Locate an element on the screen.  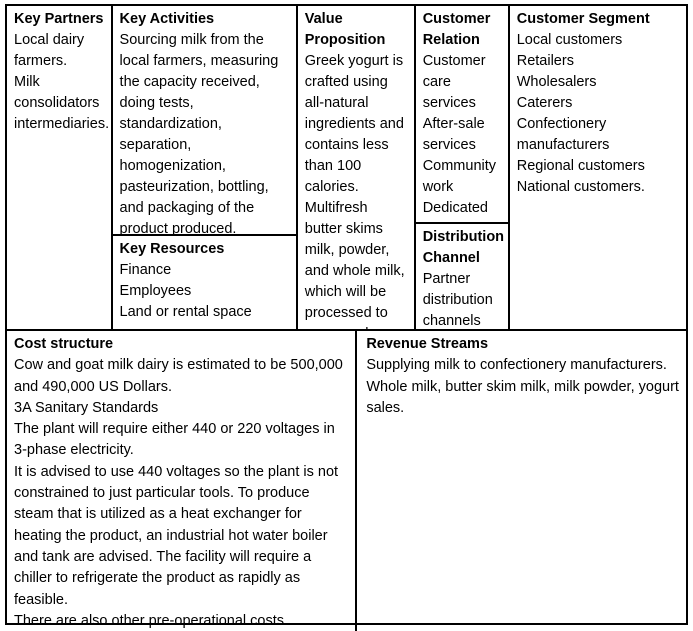
customer-segment-title: Customer Segment is located at coordinates (583, 19).